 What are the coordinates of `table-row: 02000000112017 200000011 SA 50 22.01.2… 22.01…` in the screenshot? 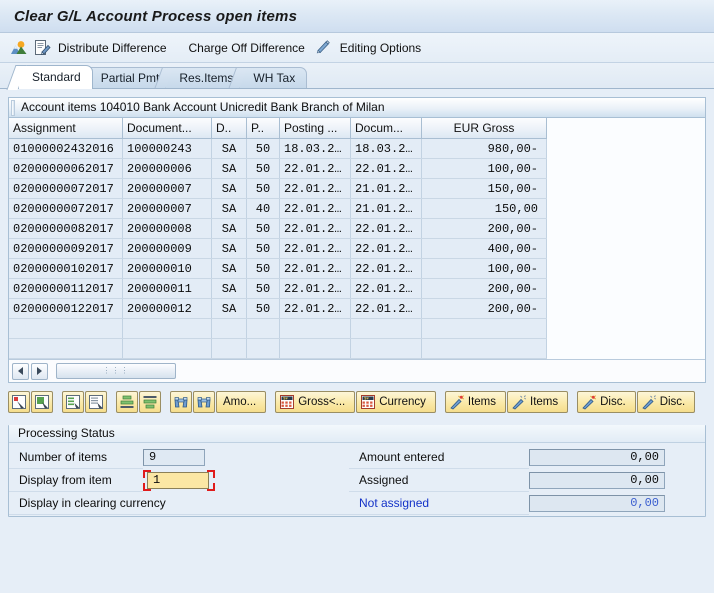 It's located at (278, 288).